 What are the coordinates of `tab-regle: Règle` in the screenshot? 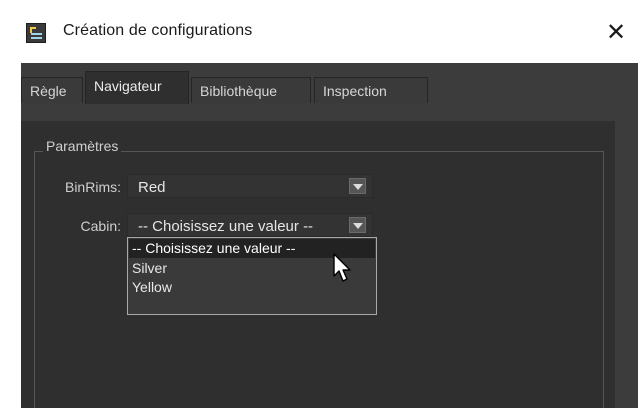 It's located at (52, 90).